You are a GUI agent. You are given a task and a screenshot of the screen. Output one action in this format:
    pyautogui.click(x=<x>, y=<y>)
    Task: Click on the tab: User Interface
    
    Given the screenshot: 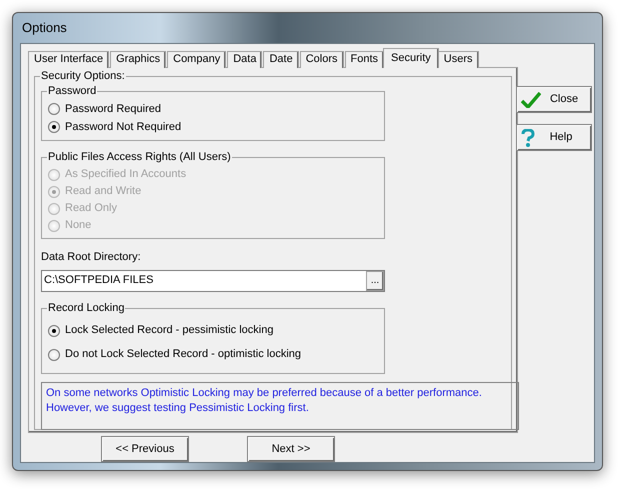 What is the action you would take?
    pyautogui.click(x=69, y=59)
    